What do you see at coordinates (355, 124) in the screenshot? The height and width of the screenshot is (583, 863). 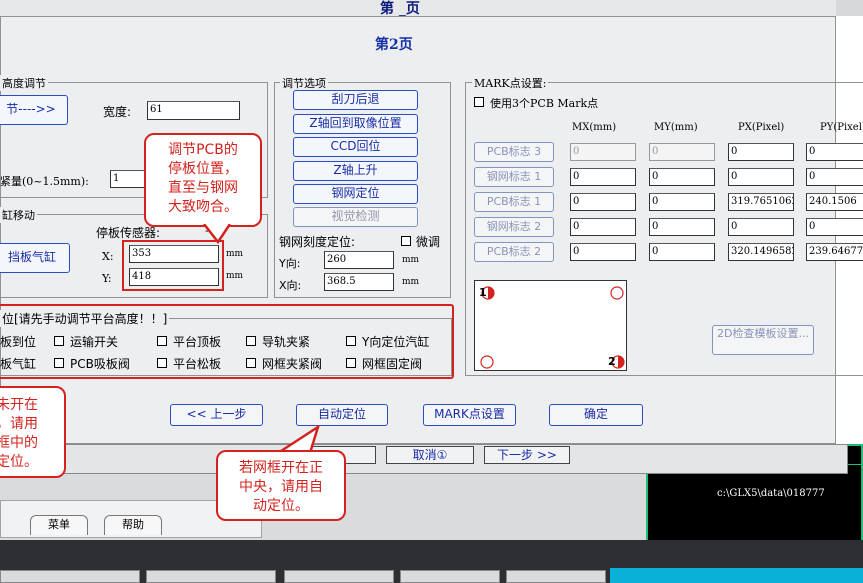 I see `z-axis-capture-button: Z轴回到取像位置` at bounding box center [355, 124].